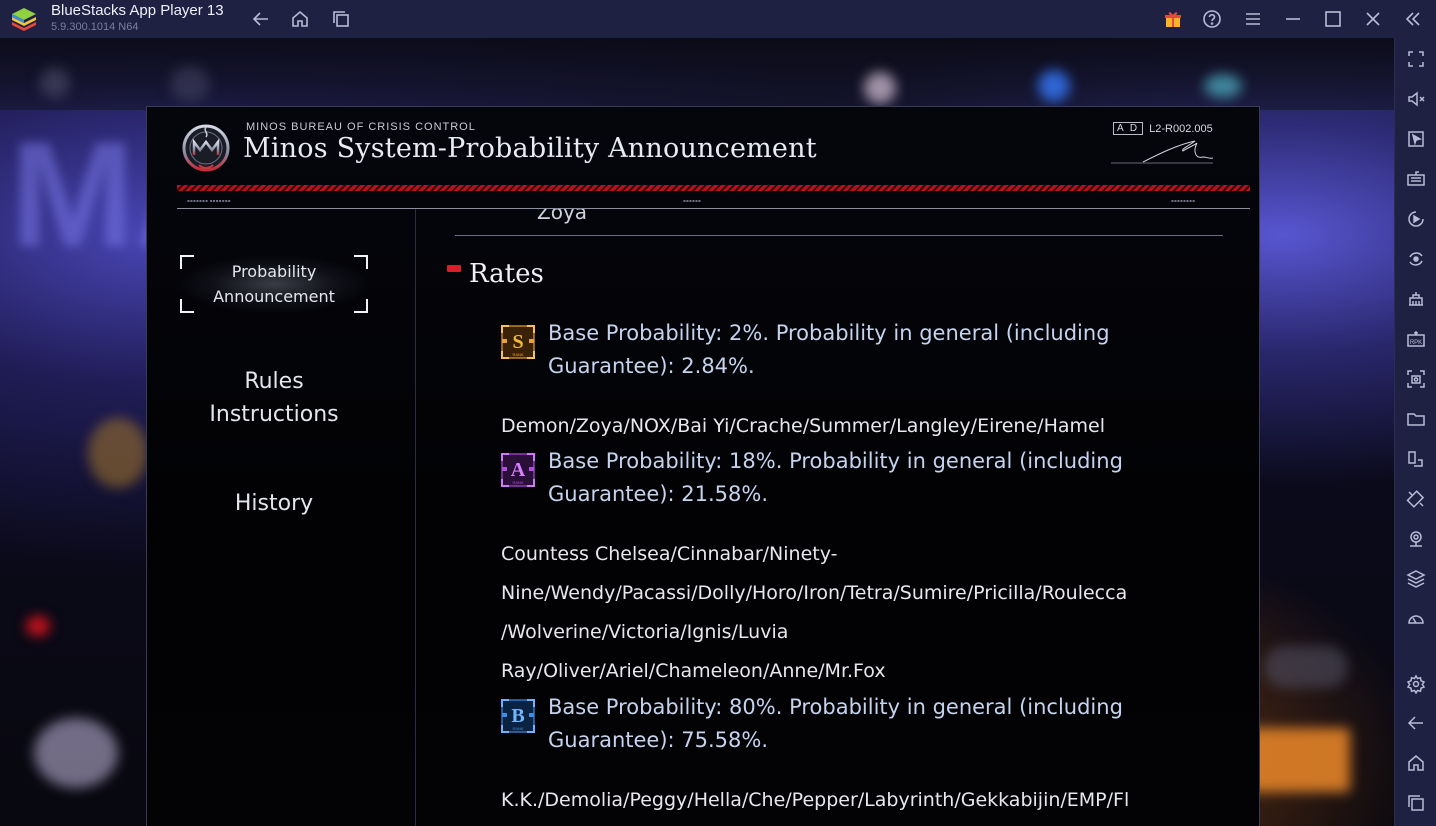 This screenshot has height=826, width=1436. Describe the element at coordinates (1416, 299) in the screenshot. I see `multi-instance-icon` at that location.